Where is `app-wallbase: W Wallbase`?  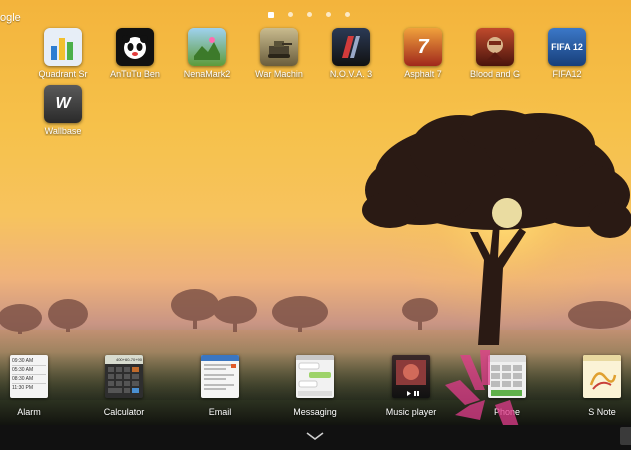 app-wallbase: W Wallbase is located at coordinates (63, 110).